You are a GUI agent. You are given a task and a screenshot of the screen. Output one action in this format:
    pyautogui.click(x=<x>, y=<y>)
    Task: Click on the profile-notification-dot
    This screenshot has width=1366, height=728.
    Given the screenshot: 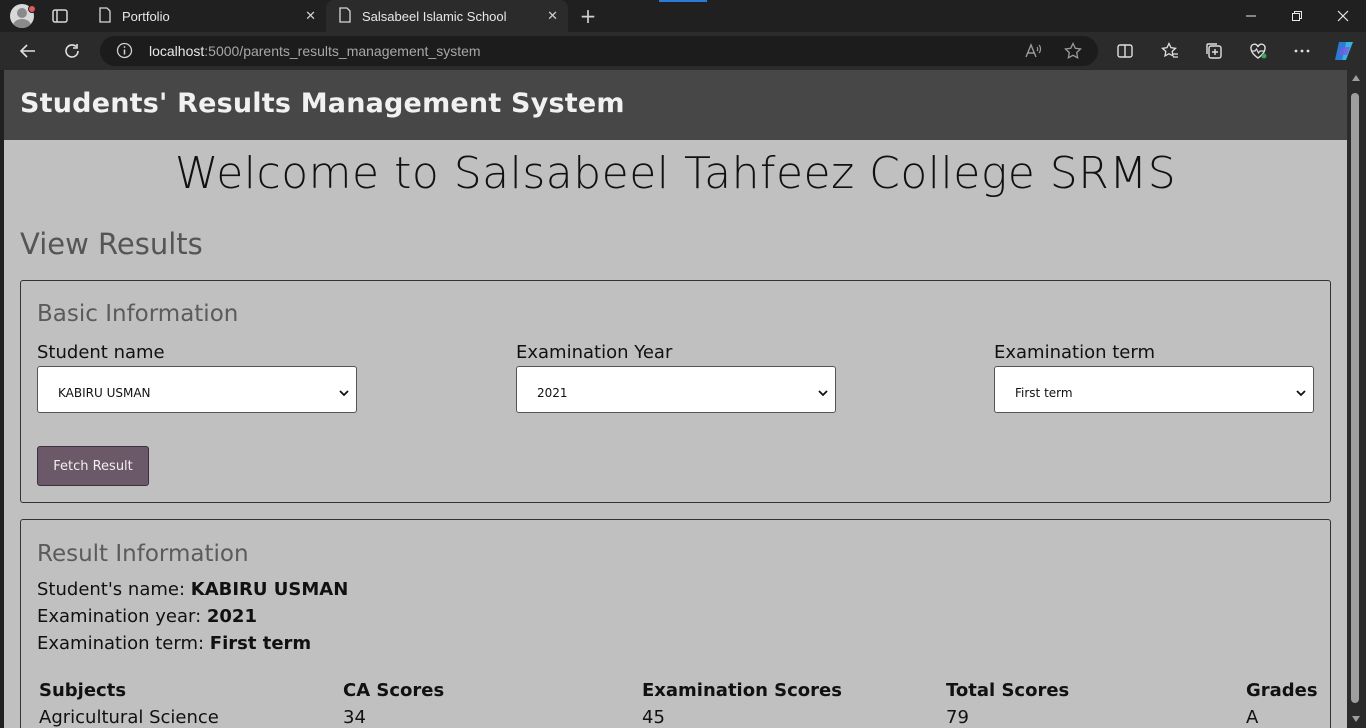 What is the action you would take?
    pyautogui.click(x=32, y=9)
    